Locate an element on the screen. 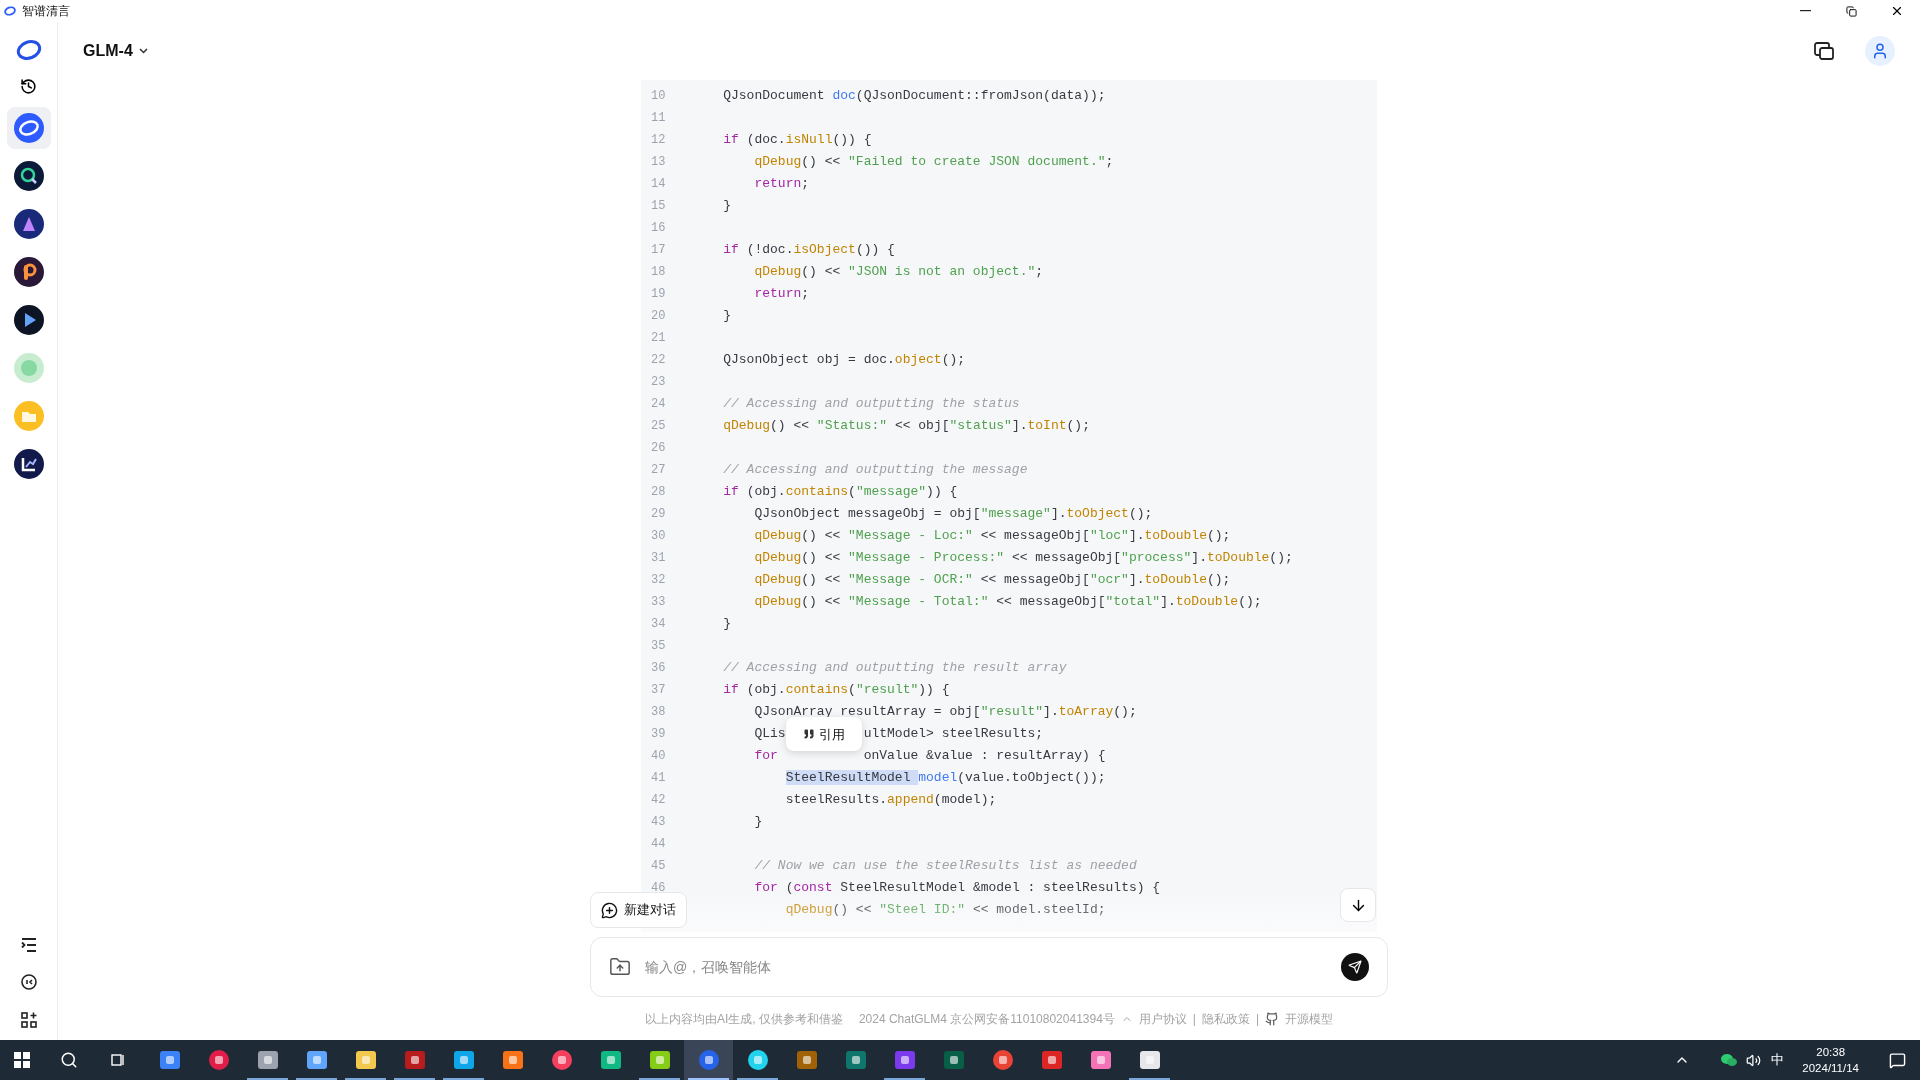 The image size is (1920, 1080). code-line: if (doc.isNull()) { is located at coordinates (797, 140).